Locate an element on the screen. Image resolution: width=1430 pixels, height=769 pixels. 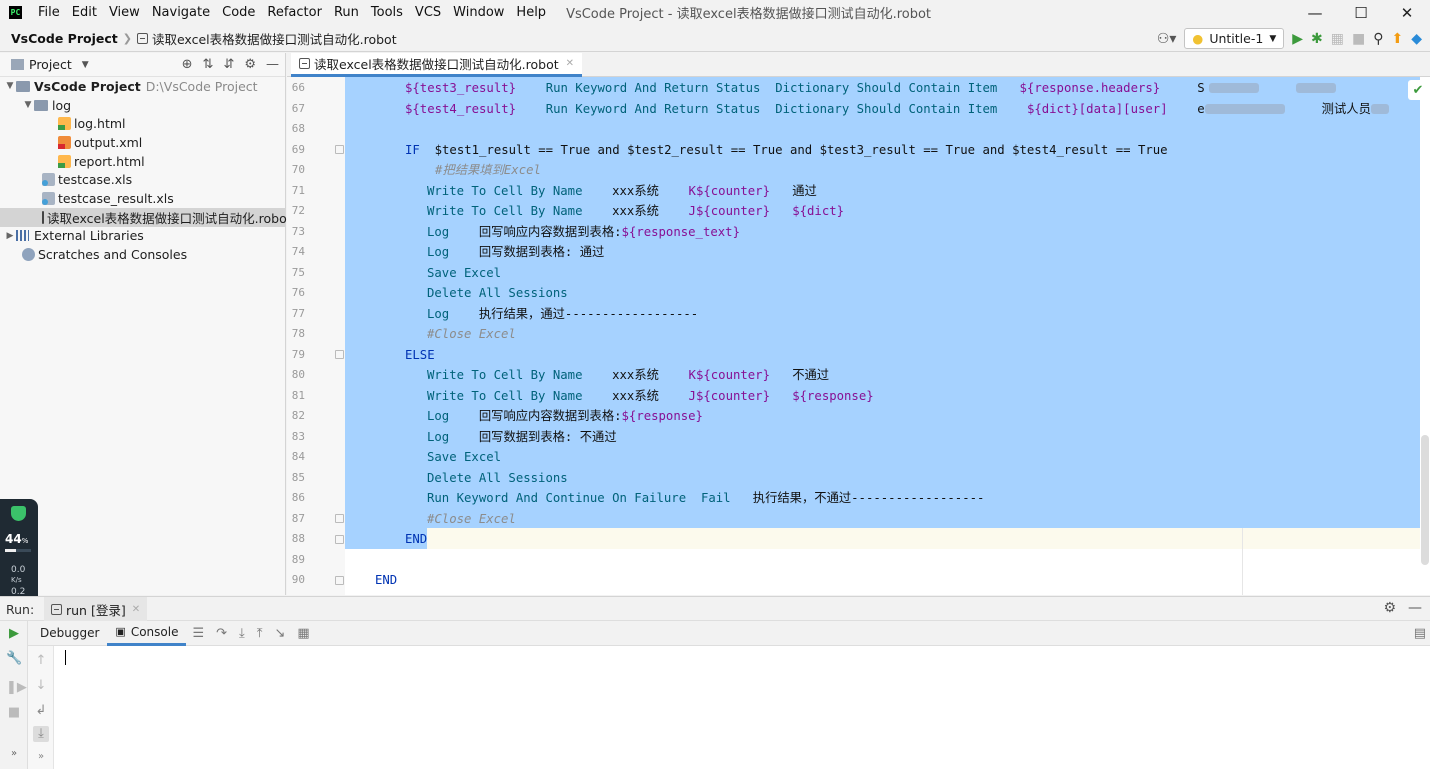
menu-refactor: Refactor is located at coordinates (294, 12).